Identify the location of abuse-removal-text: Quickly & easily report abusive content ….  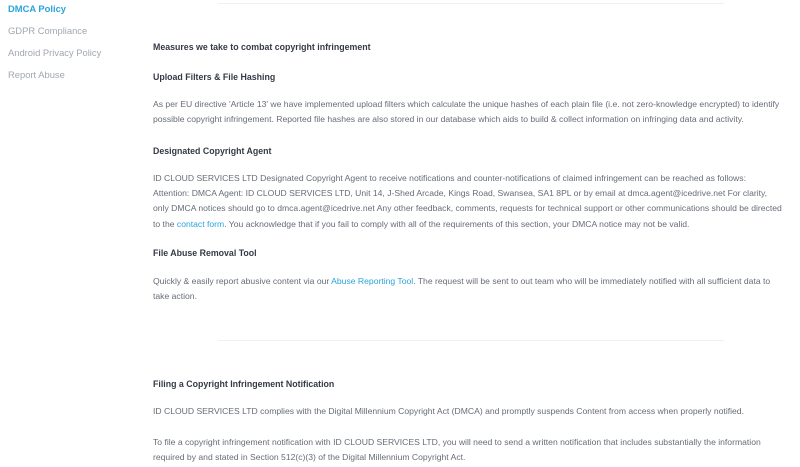
(468, 289).